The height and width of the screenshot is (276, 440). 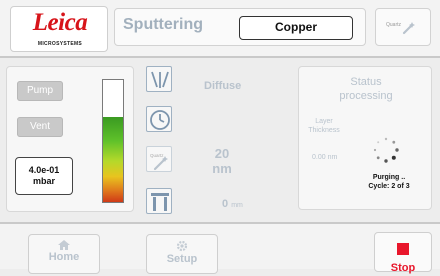 What do you see at coordinates (296, 28) in the screenshot?
I see `target-material-button: Copper` at bounding box center [296, 28].